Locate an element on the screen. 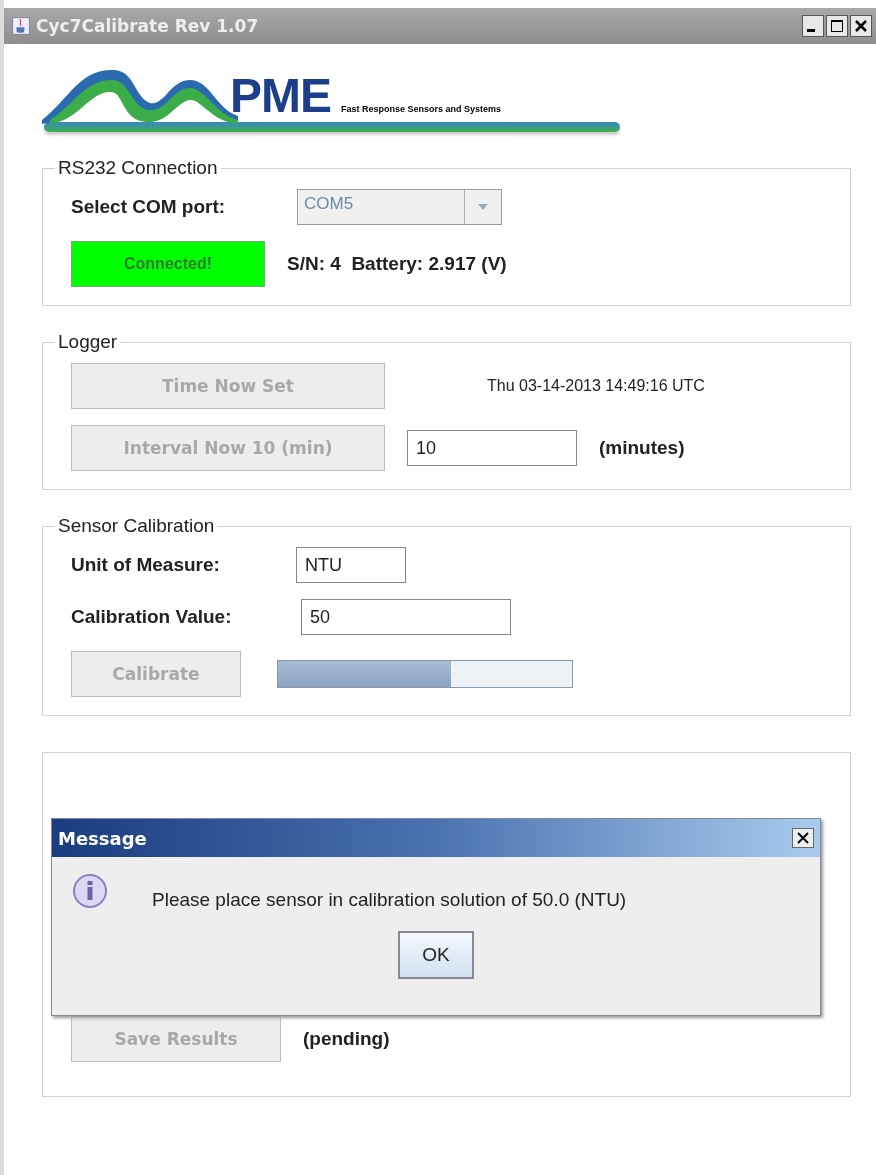 The image size is (876, 1175). minimize-icon is located at coordinates (813, 26).